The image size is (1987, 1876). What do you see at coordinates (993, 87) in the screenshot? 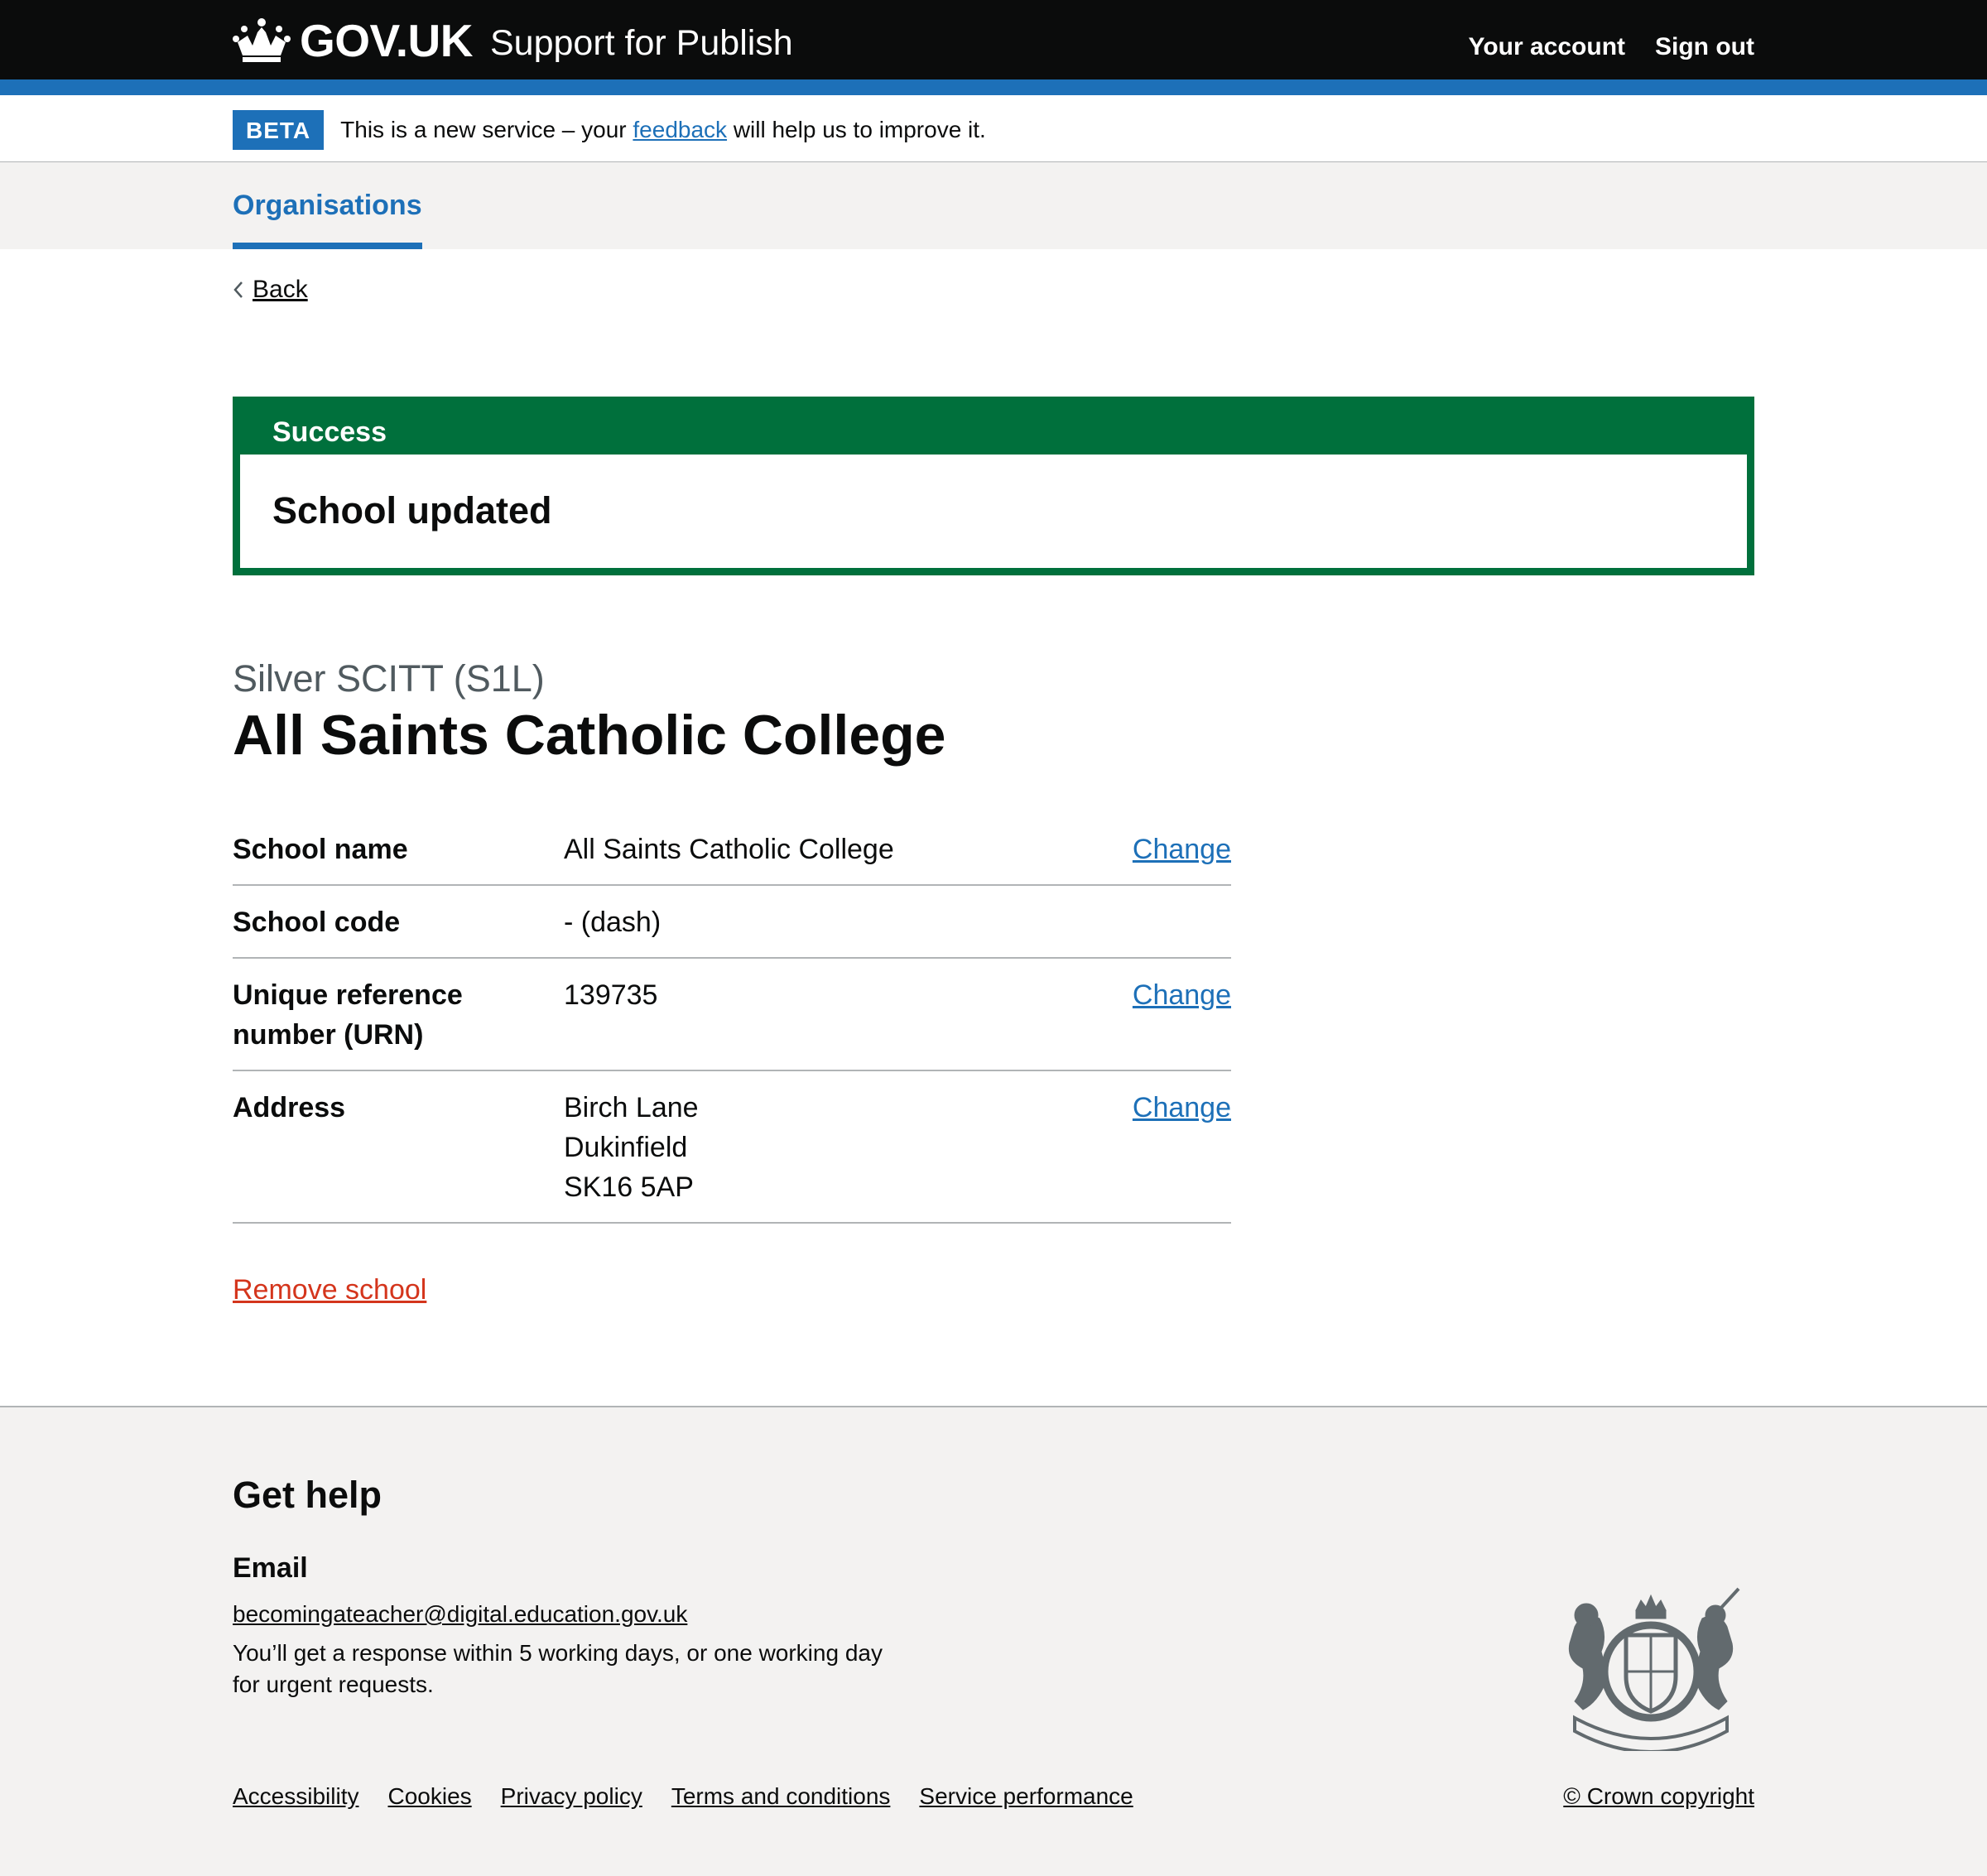
I see `header-accent-bar` at bounding box center [993, 87].